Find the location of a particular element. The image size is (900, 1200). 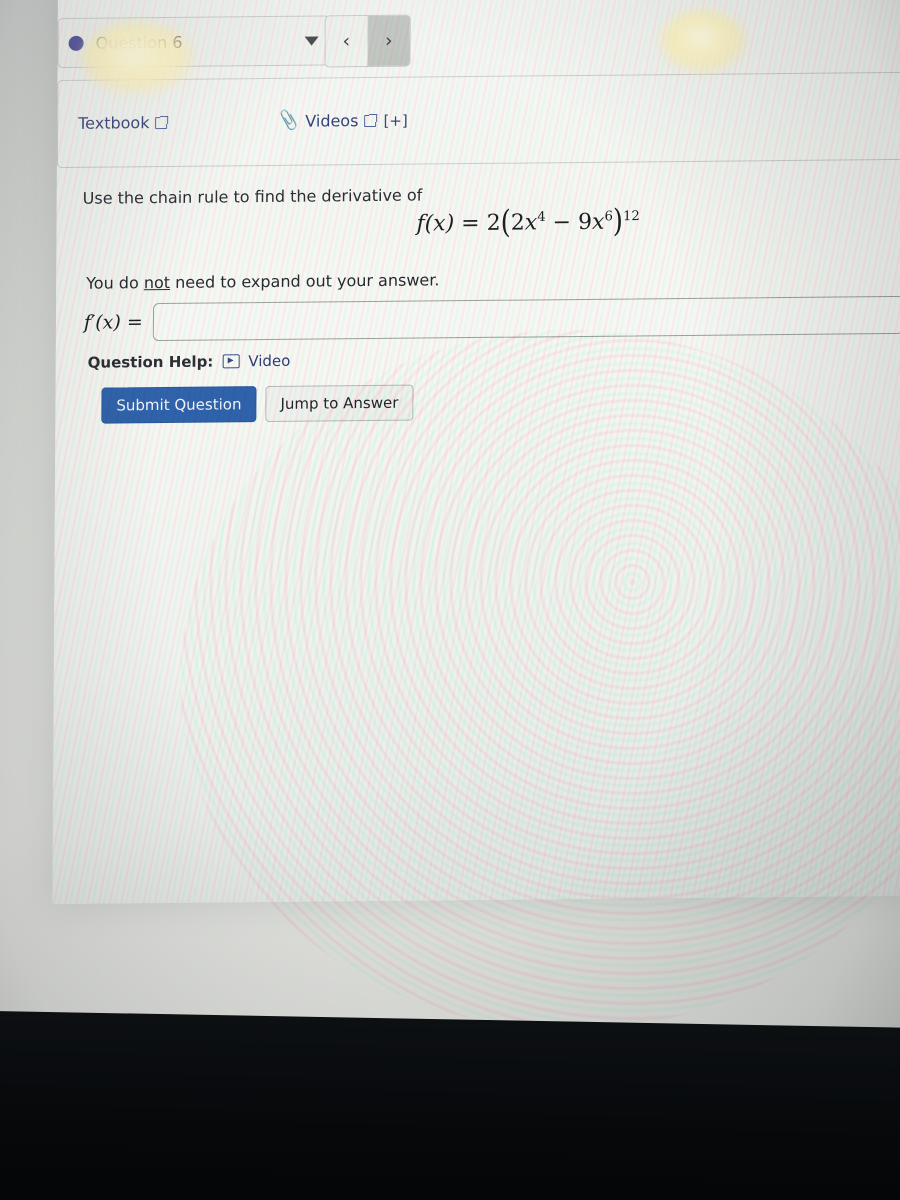

question-help-row: Question Help: Video is located at coordinates (189, 362).